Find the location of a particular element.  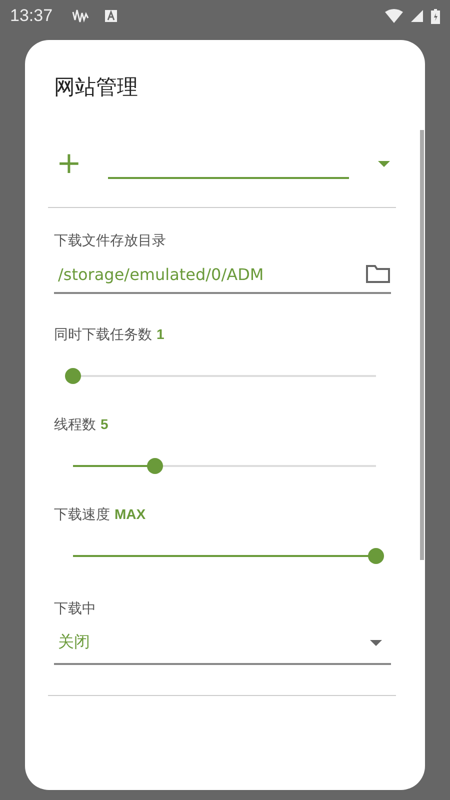

slider-label: 下载速度 MAX is located at coordinates (100, 515).